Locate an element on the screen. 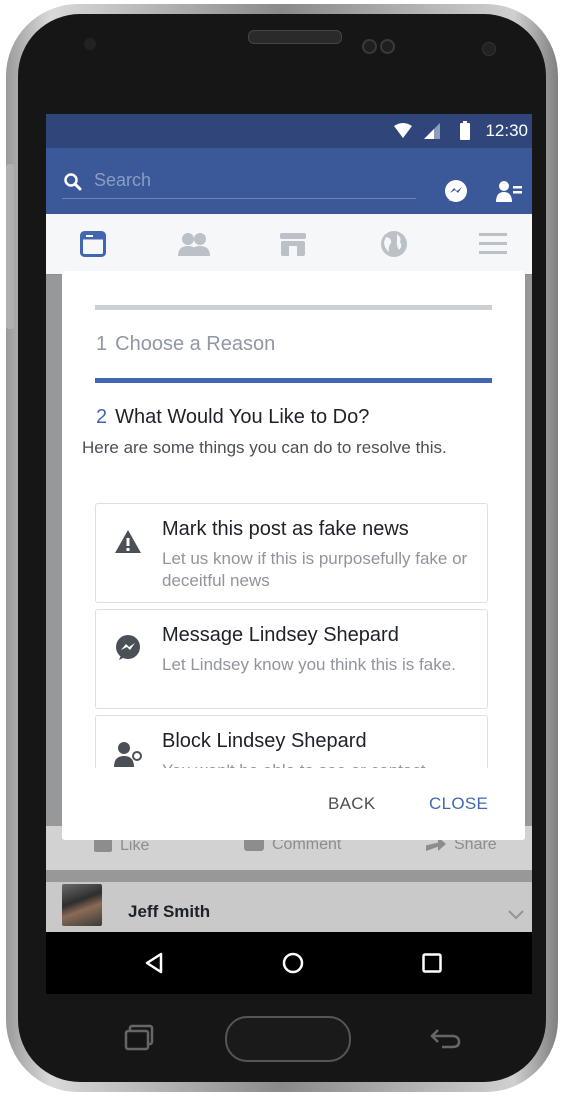  option-subtitle: You won't be able to see or contact is located at coordinates (317, 764).